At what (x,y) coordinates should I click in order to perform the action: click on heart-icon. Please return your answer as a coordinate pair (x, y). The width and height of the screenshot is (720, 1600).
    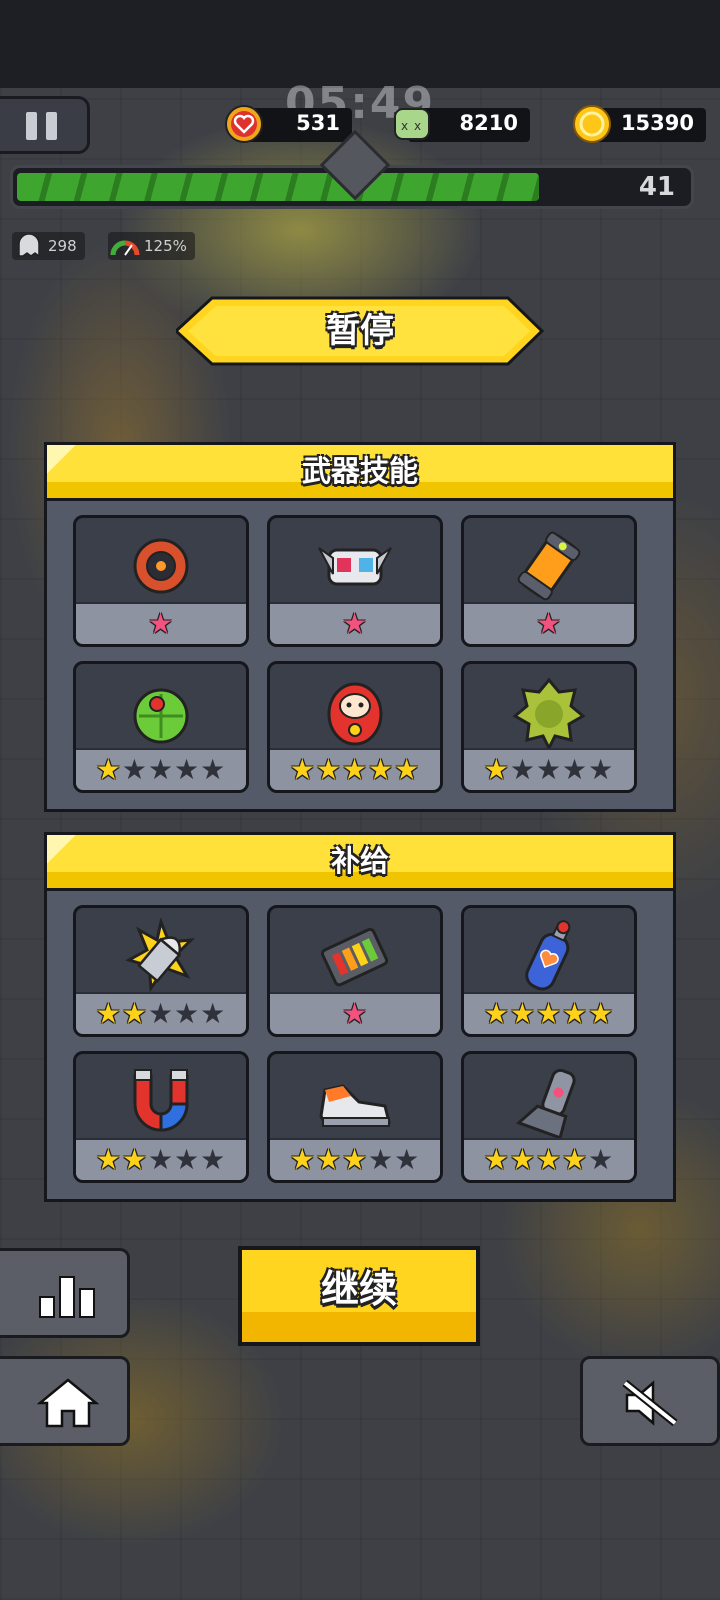
    Looking at the image, I should click on (244, 124).